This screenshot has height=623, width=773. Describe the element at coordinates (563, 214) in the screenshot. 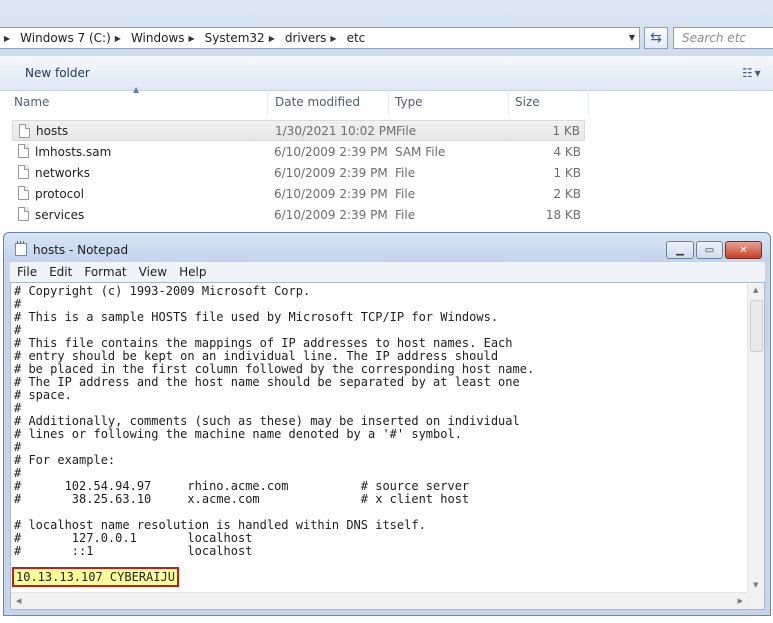

I see `file-size: 18 KB` at that location.